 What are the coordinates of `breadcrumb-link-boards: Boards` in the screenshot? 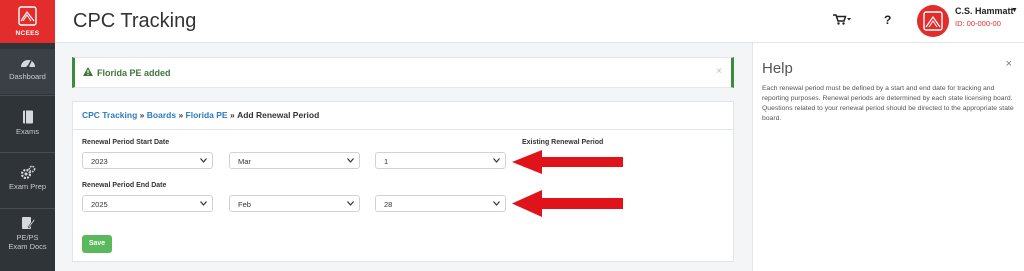 It's located at (161, 115).